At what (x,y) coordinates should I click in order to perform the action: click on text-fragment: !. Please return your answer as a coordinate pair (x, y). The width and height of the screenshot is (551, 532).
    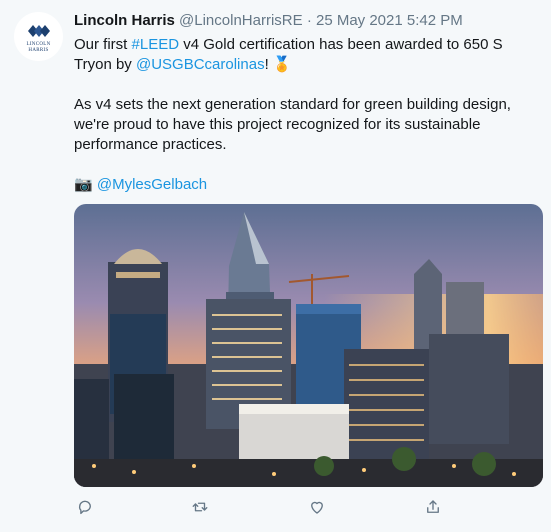
    Looking at the image, I should click on (268, 64).